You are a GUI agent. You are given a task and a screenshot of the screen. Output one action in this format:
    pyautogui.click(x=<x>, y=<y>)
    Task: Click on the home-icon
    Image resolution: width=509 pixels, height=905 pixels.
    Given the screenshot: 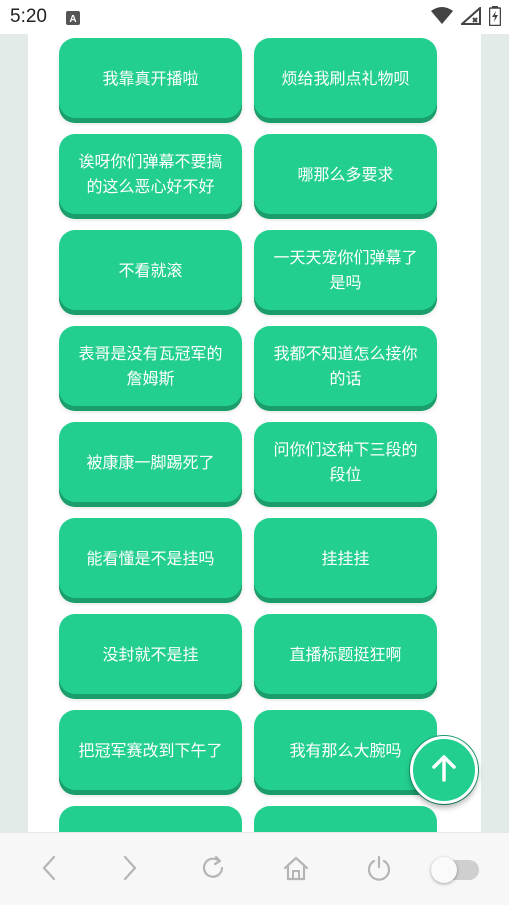 What is the action you would take?
    pyautogui.click(x=296, y=870)
    